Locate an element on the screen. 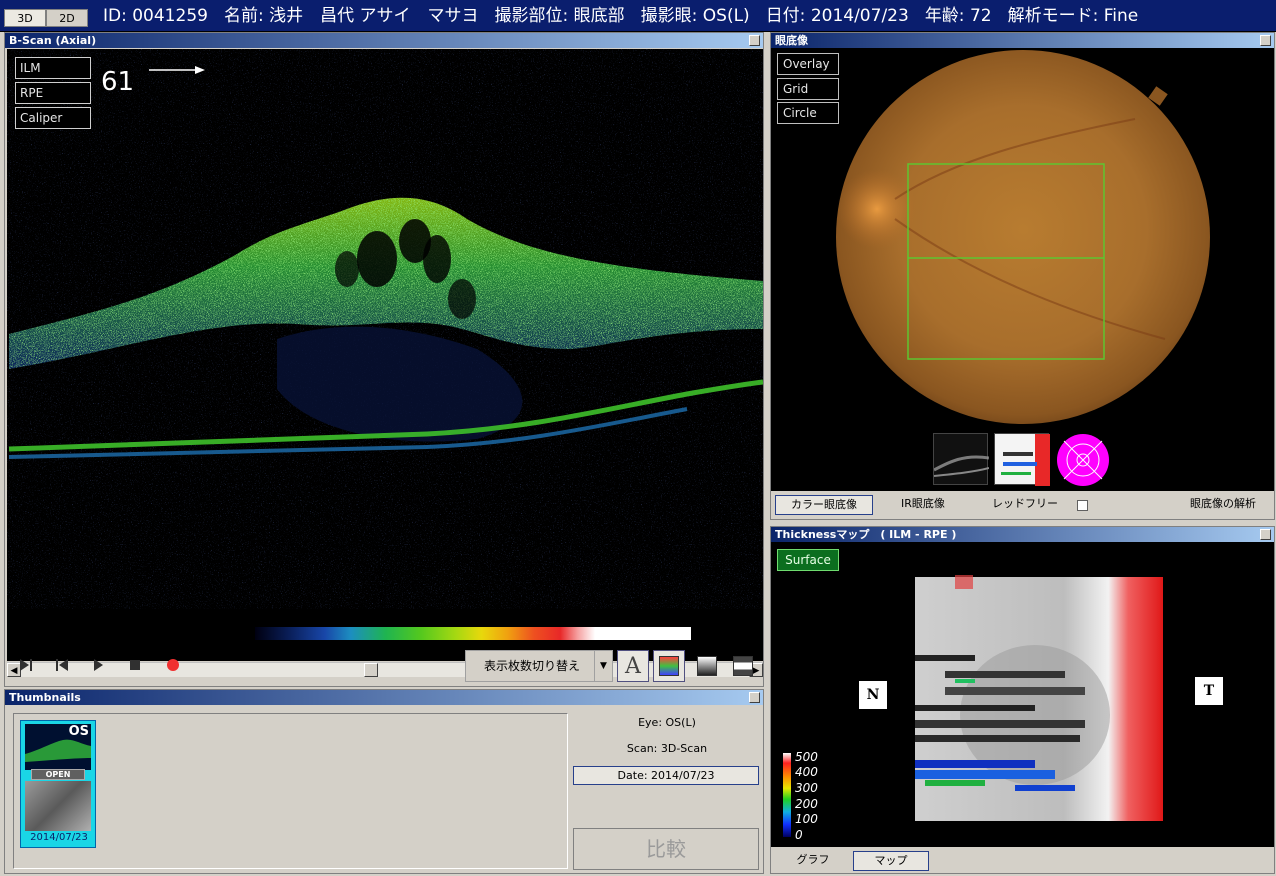 Image resolution: width=1276 pixels, height=876 pixels. step-forward-button is located at coordinates (26, 665).